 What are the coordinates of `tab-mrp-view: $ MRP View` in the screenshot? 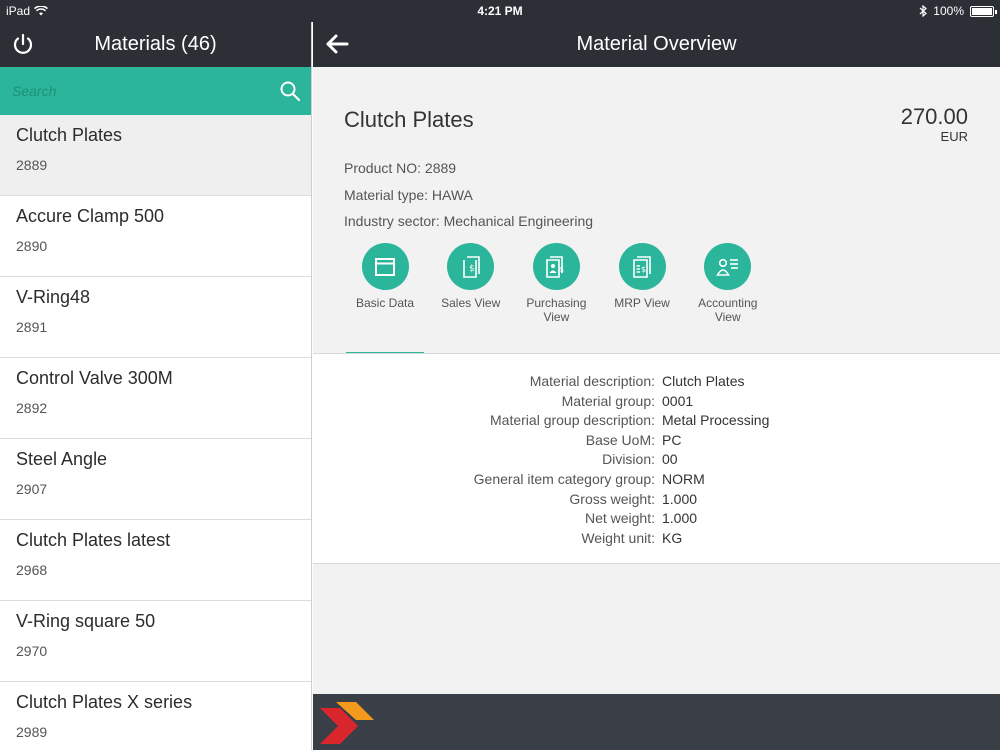 It's located at (642, 298).